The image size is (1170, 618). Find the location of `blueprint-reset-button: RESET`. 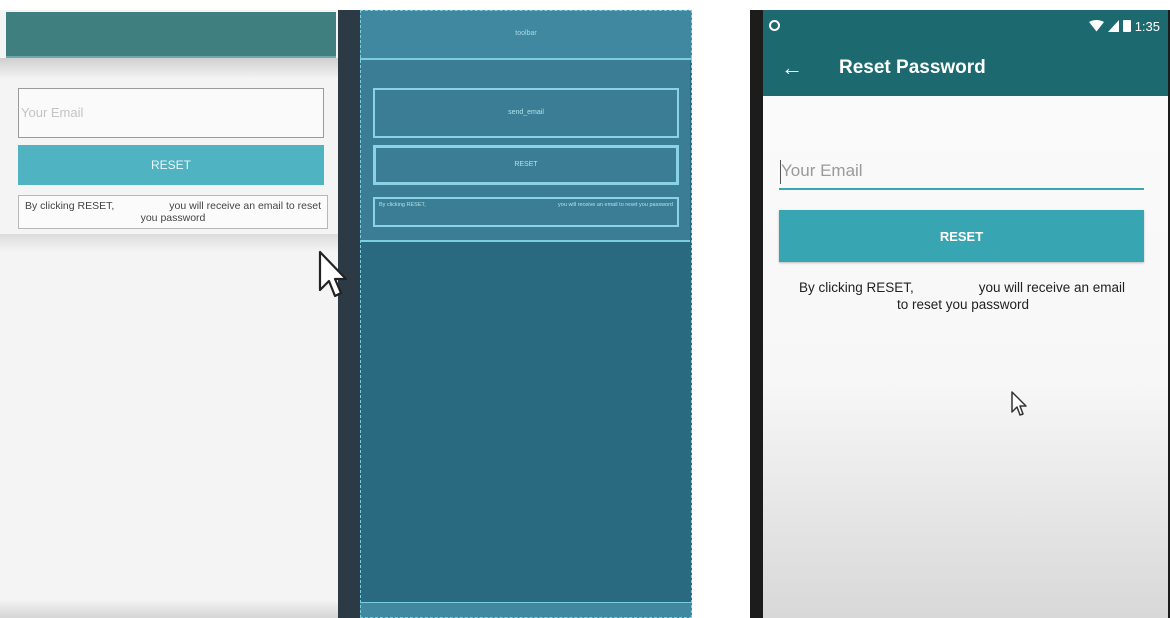

blueprint-reset-button: RESET is located at coordinates (526, 165).